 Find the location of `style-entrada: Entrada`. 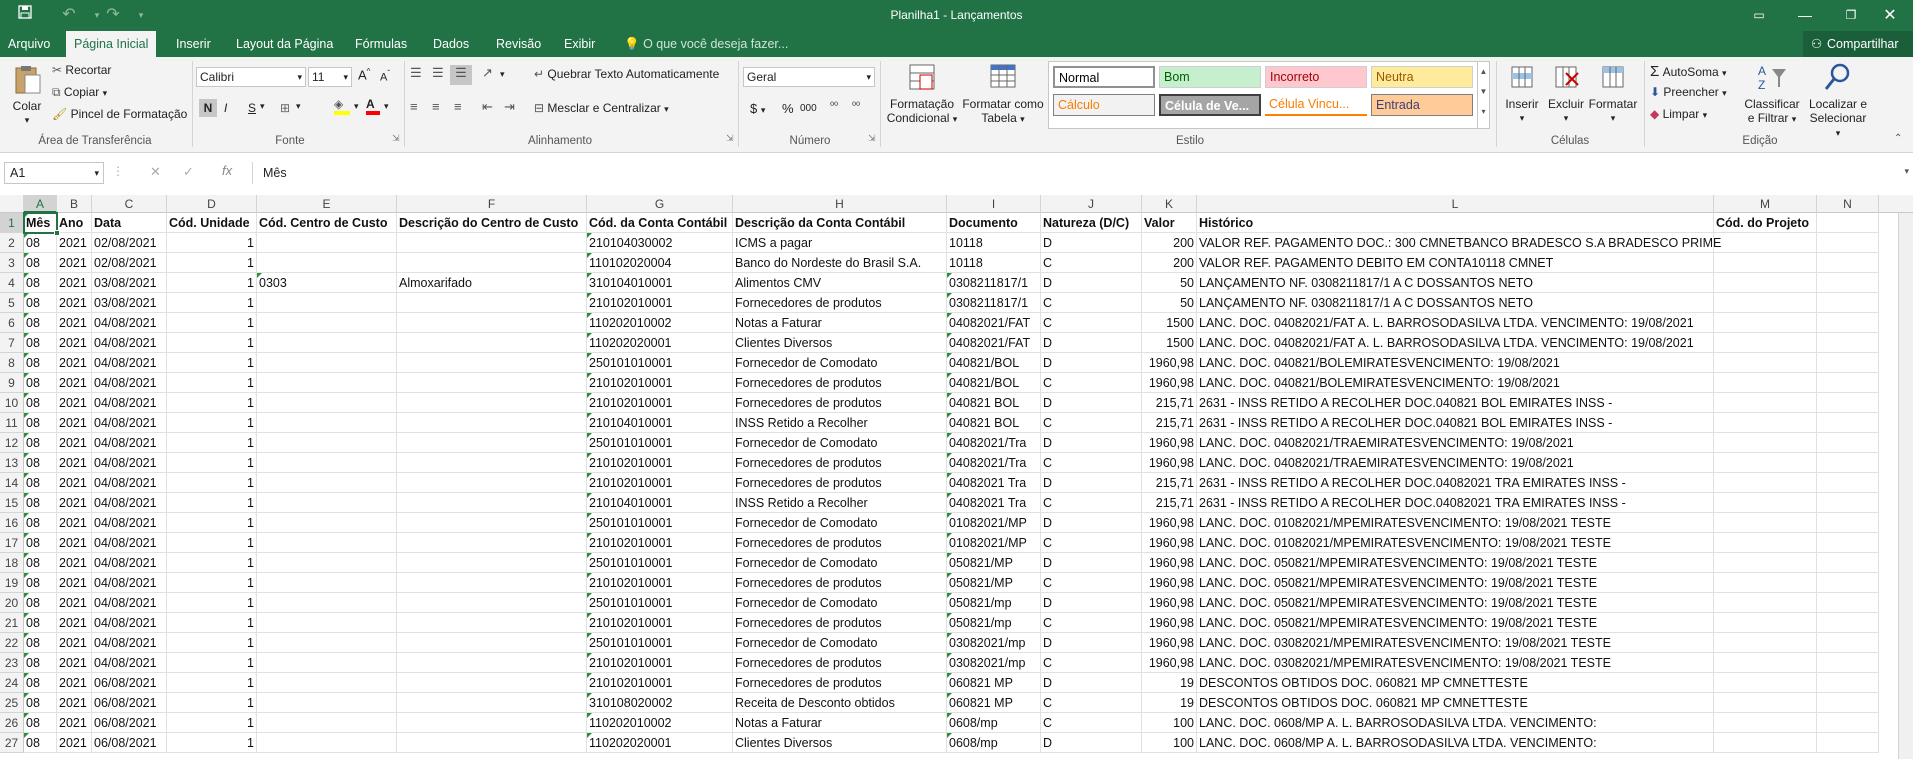

style-entrada: Entrada is located at coordinates (1422, 105).